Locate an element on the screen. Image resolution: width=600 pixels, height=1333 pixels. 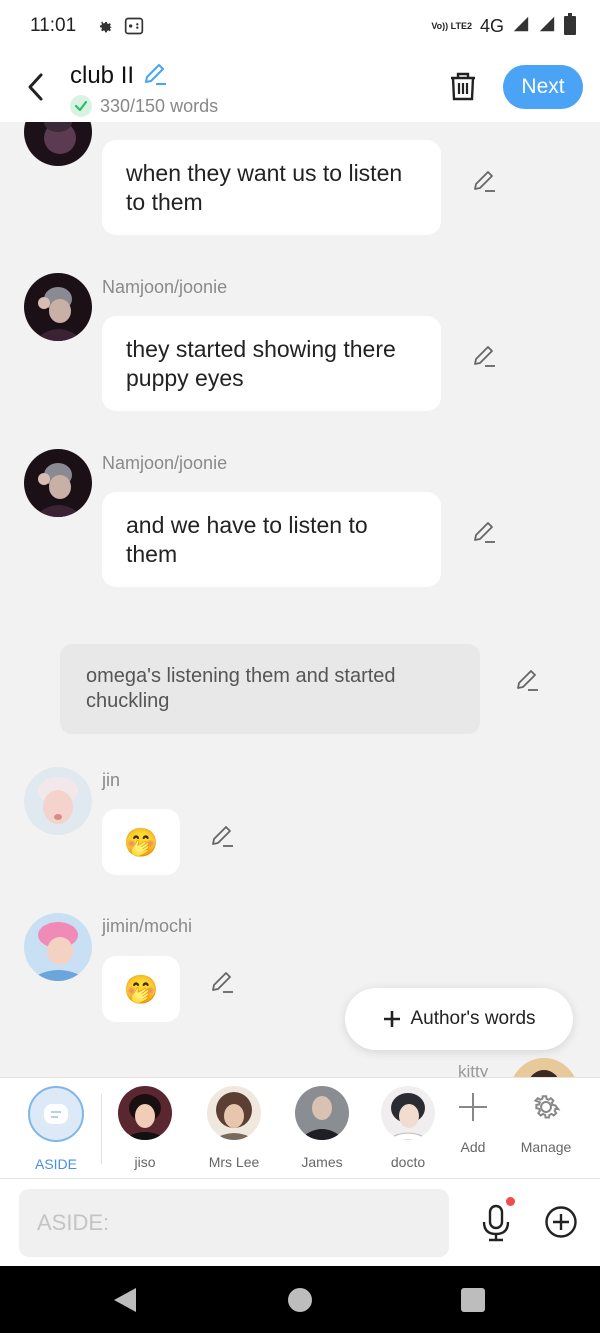
message-input is located at coordinates (234, 1223).